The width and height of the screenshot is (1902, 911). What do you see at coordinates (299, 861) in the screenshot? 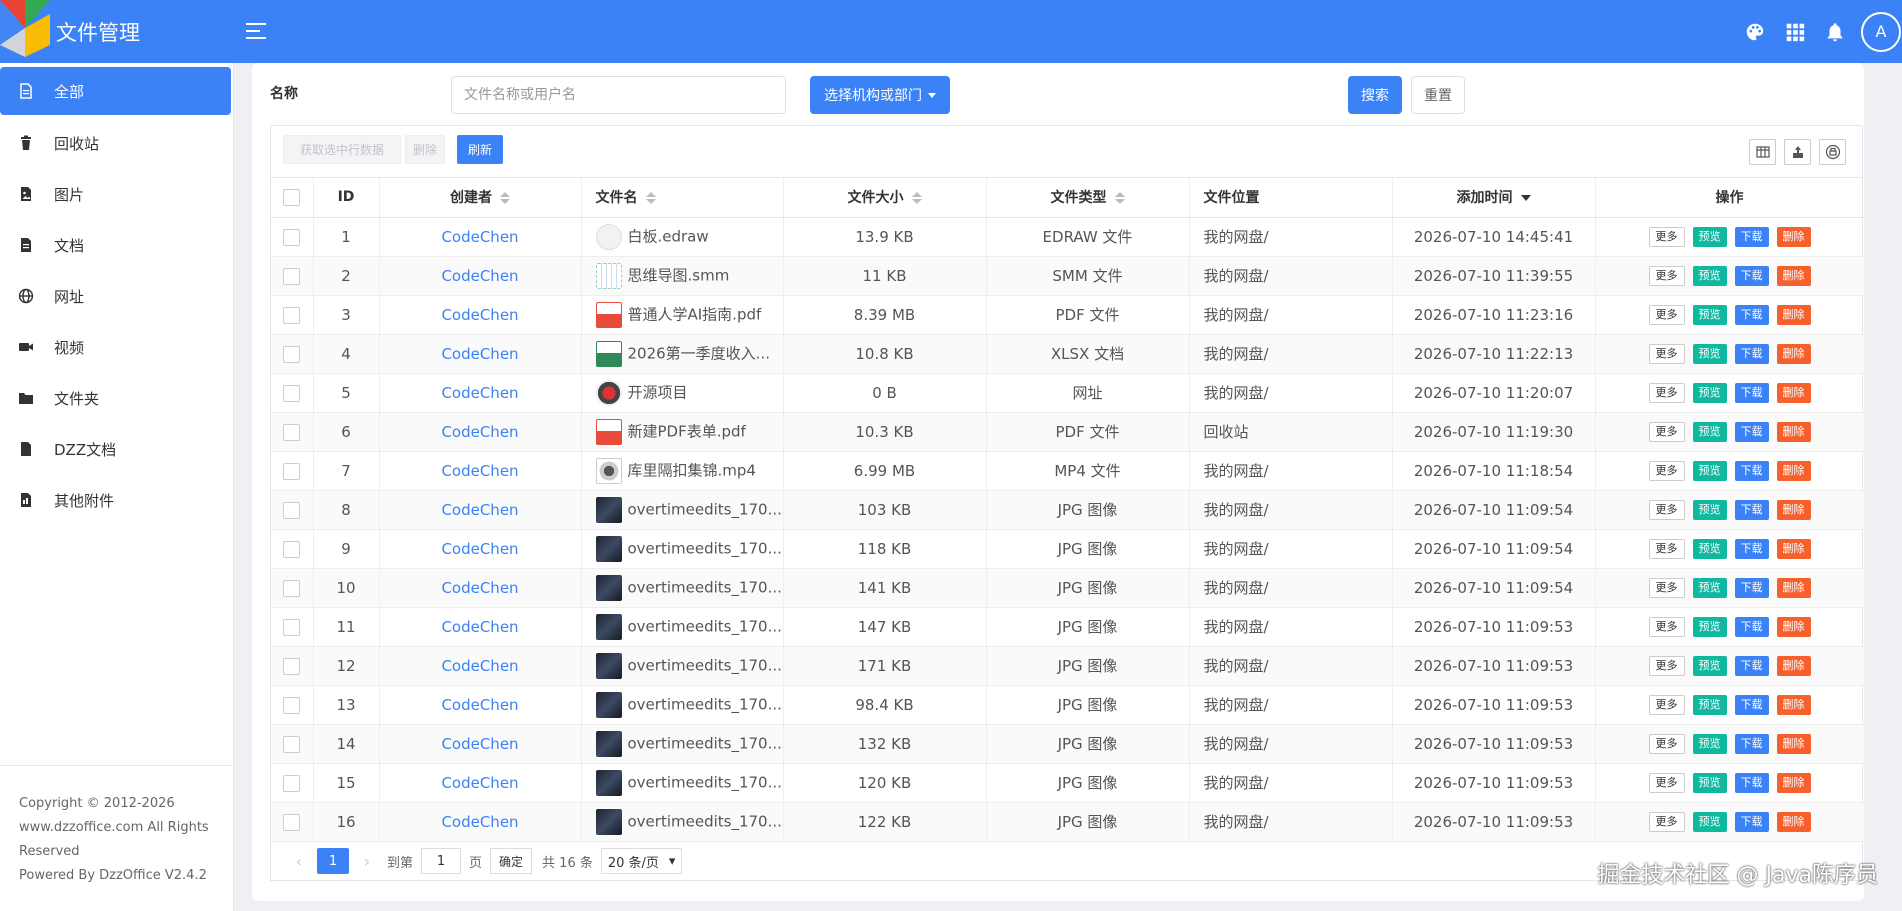
I see `prev-page-icon: ‹` at bounding box center [299, 861].